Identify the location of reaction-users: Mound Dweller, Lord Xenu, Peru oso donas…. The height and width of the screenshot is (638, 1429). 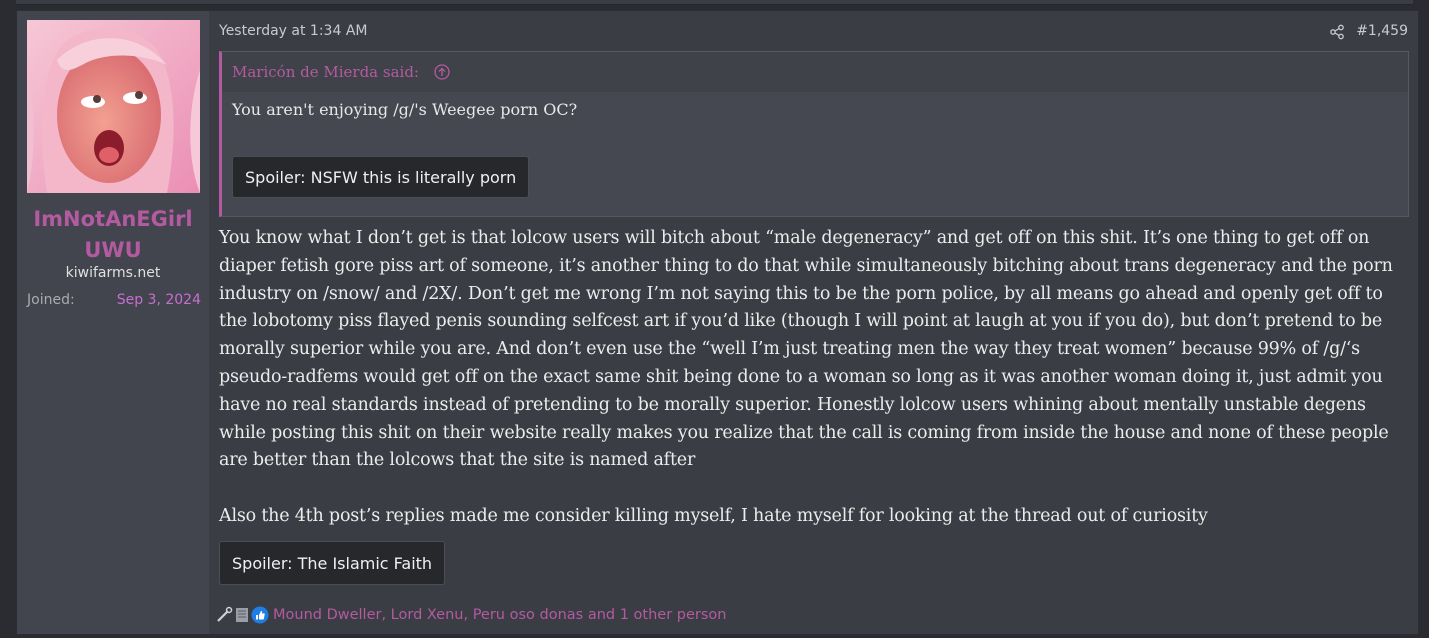
(500, 615).